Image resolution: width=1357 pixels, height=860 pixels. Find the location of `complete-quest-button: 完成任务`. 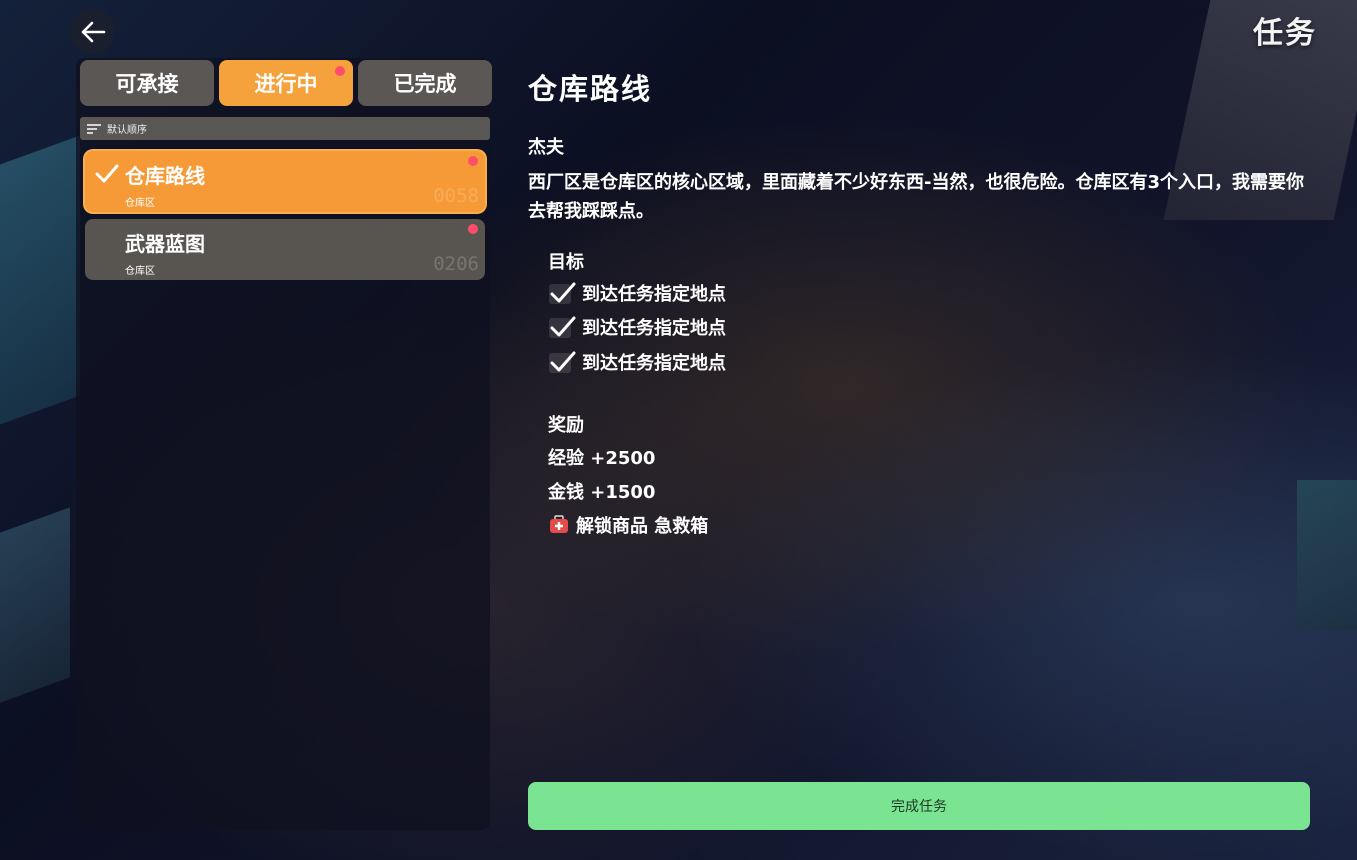

complete-quest-button: 完成任务 is located at coordinates (919, 806).